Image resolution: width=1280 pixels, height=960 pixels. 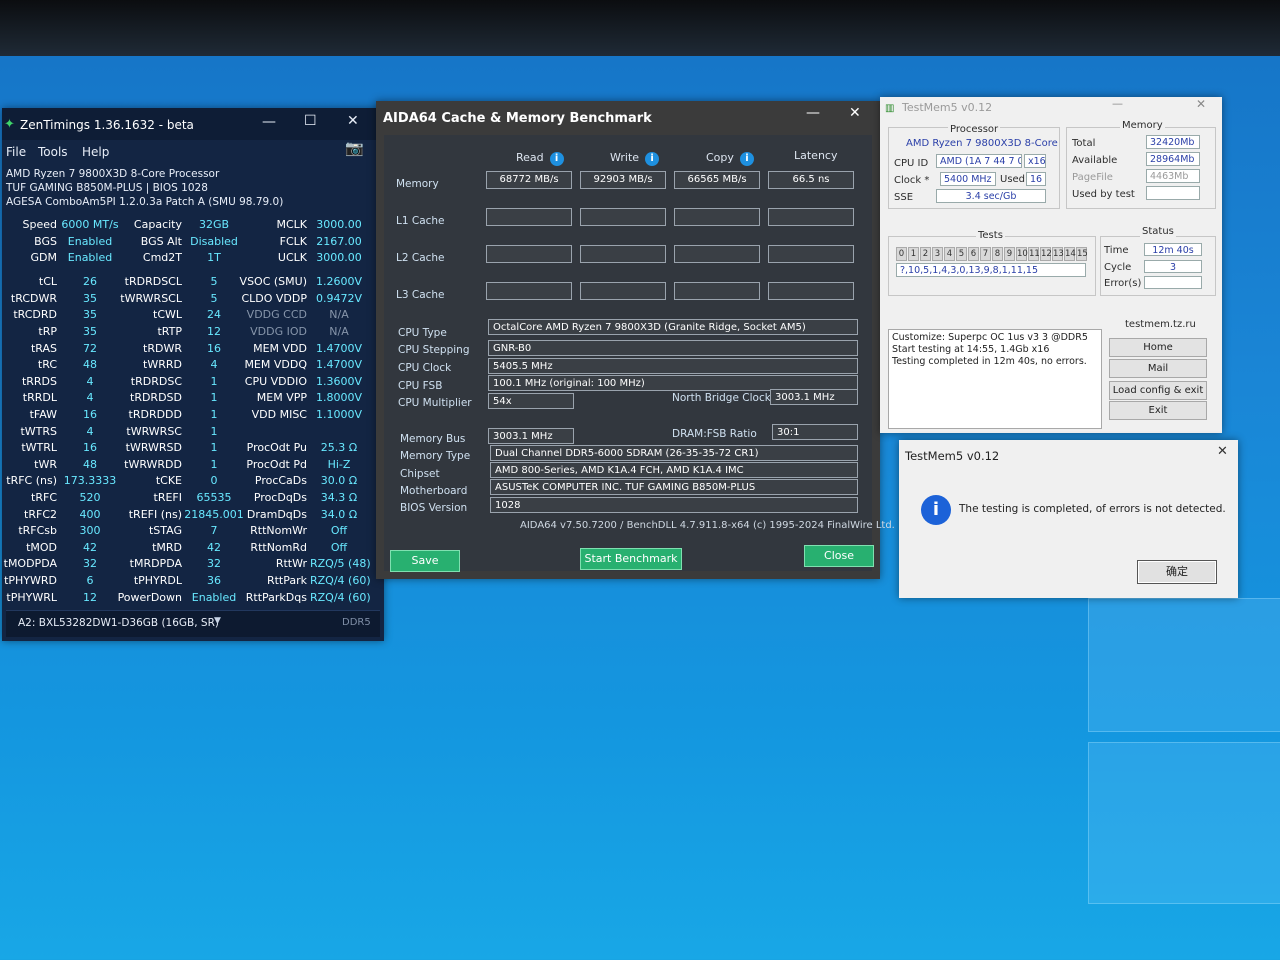 What do you see at coordinates (293, 241) in the screenshot?
I see `timing-label: FCLK` at bounding box center [293, 241].